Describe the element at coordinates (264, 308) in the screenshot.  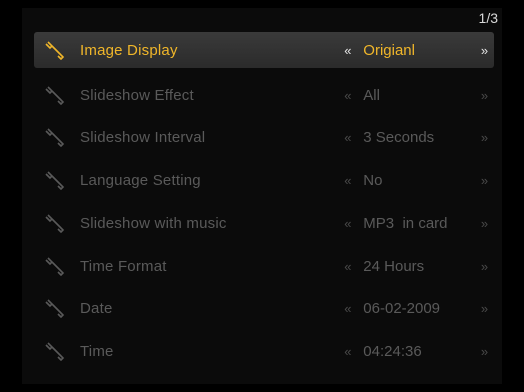
I see `menu-row-date: Date « 06-02-2009 »` at that location.